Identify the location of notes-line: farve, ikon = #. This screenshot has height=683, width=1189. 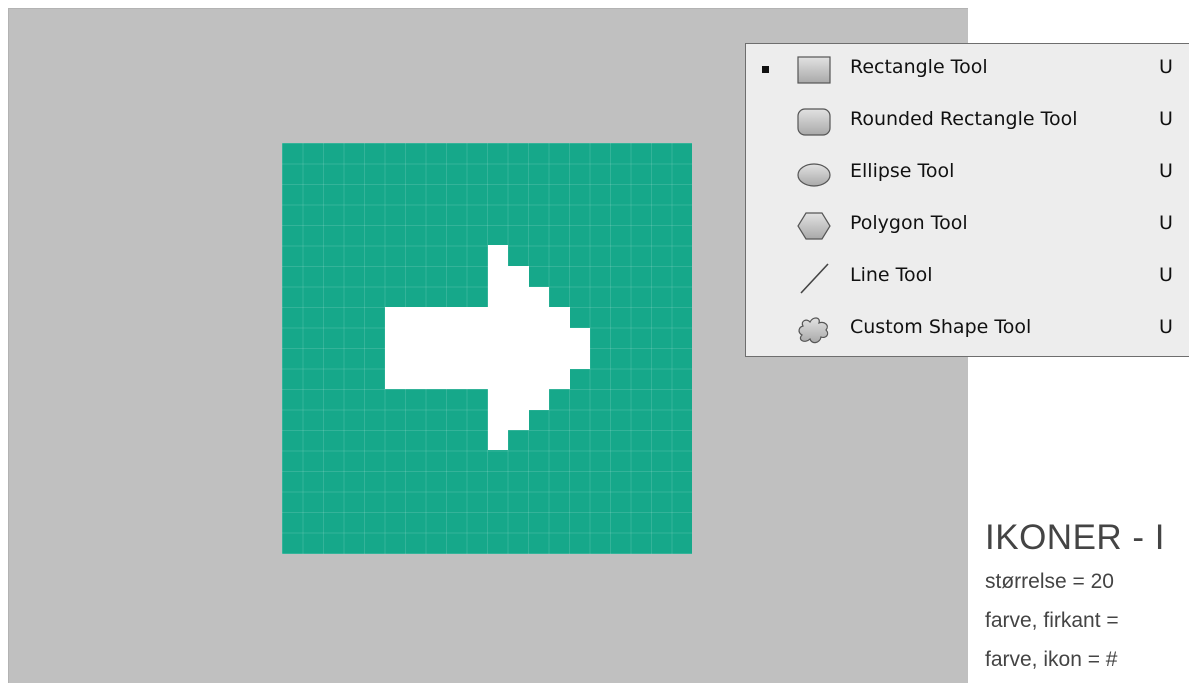
(1051, 659).